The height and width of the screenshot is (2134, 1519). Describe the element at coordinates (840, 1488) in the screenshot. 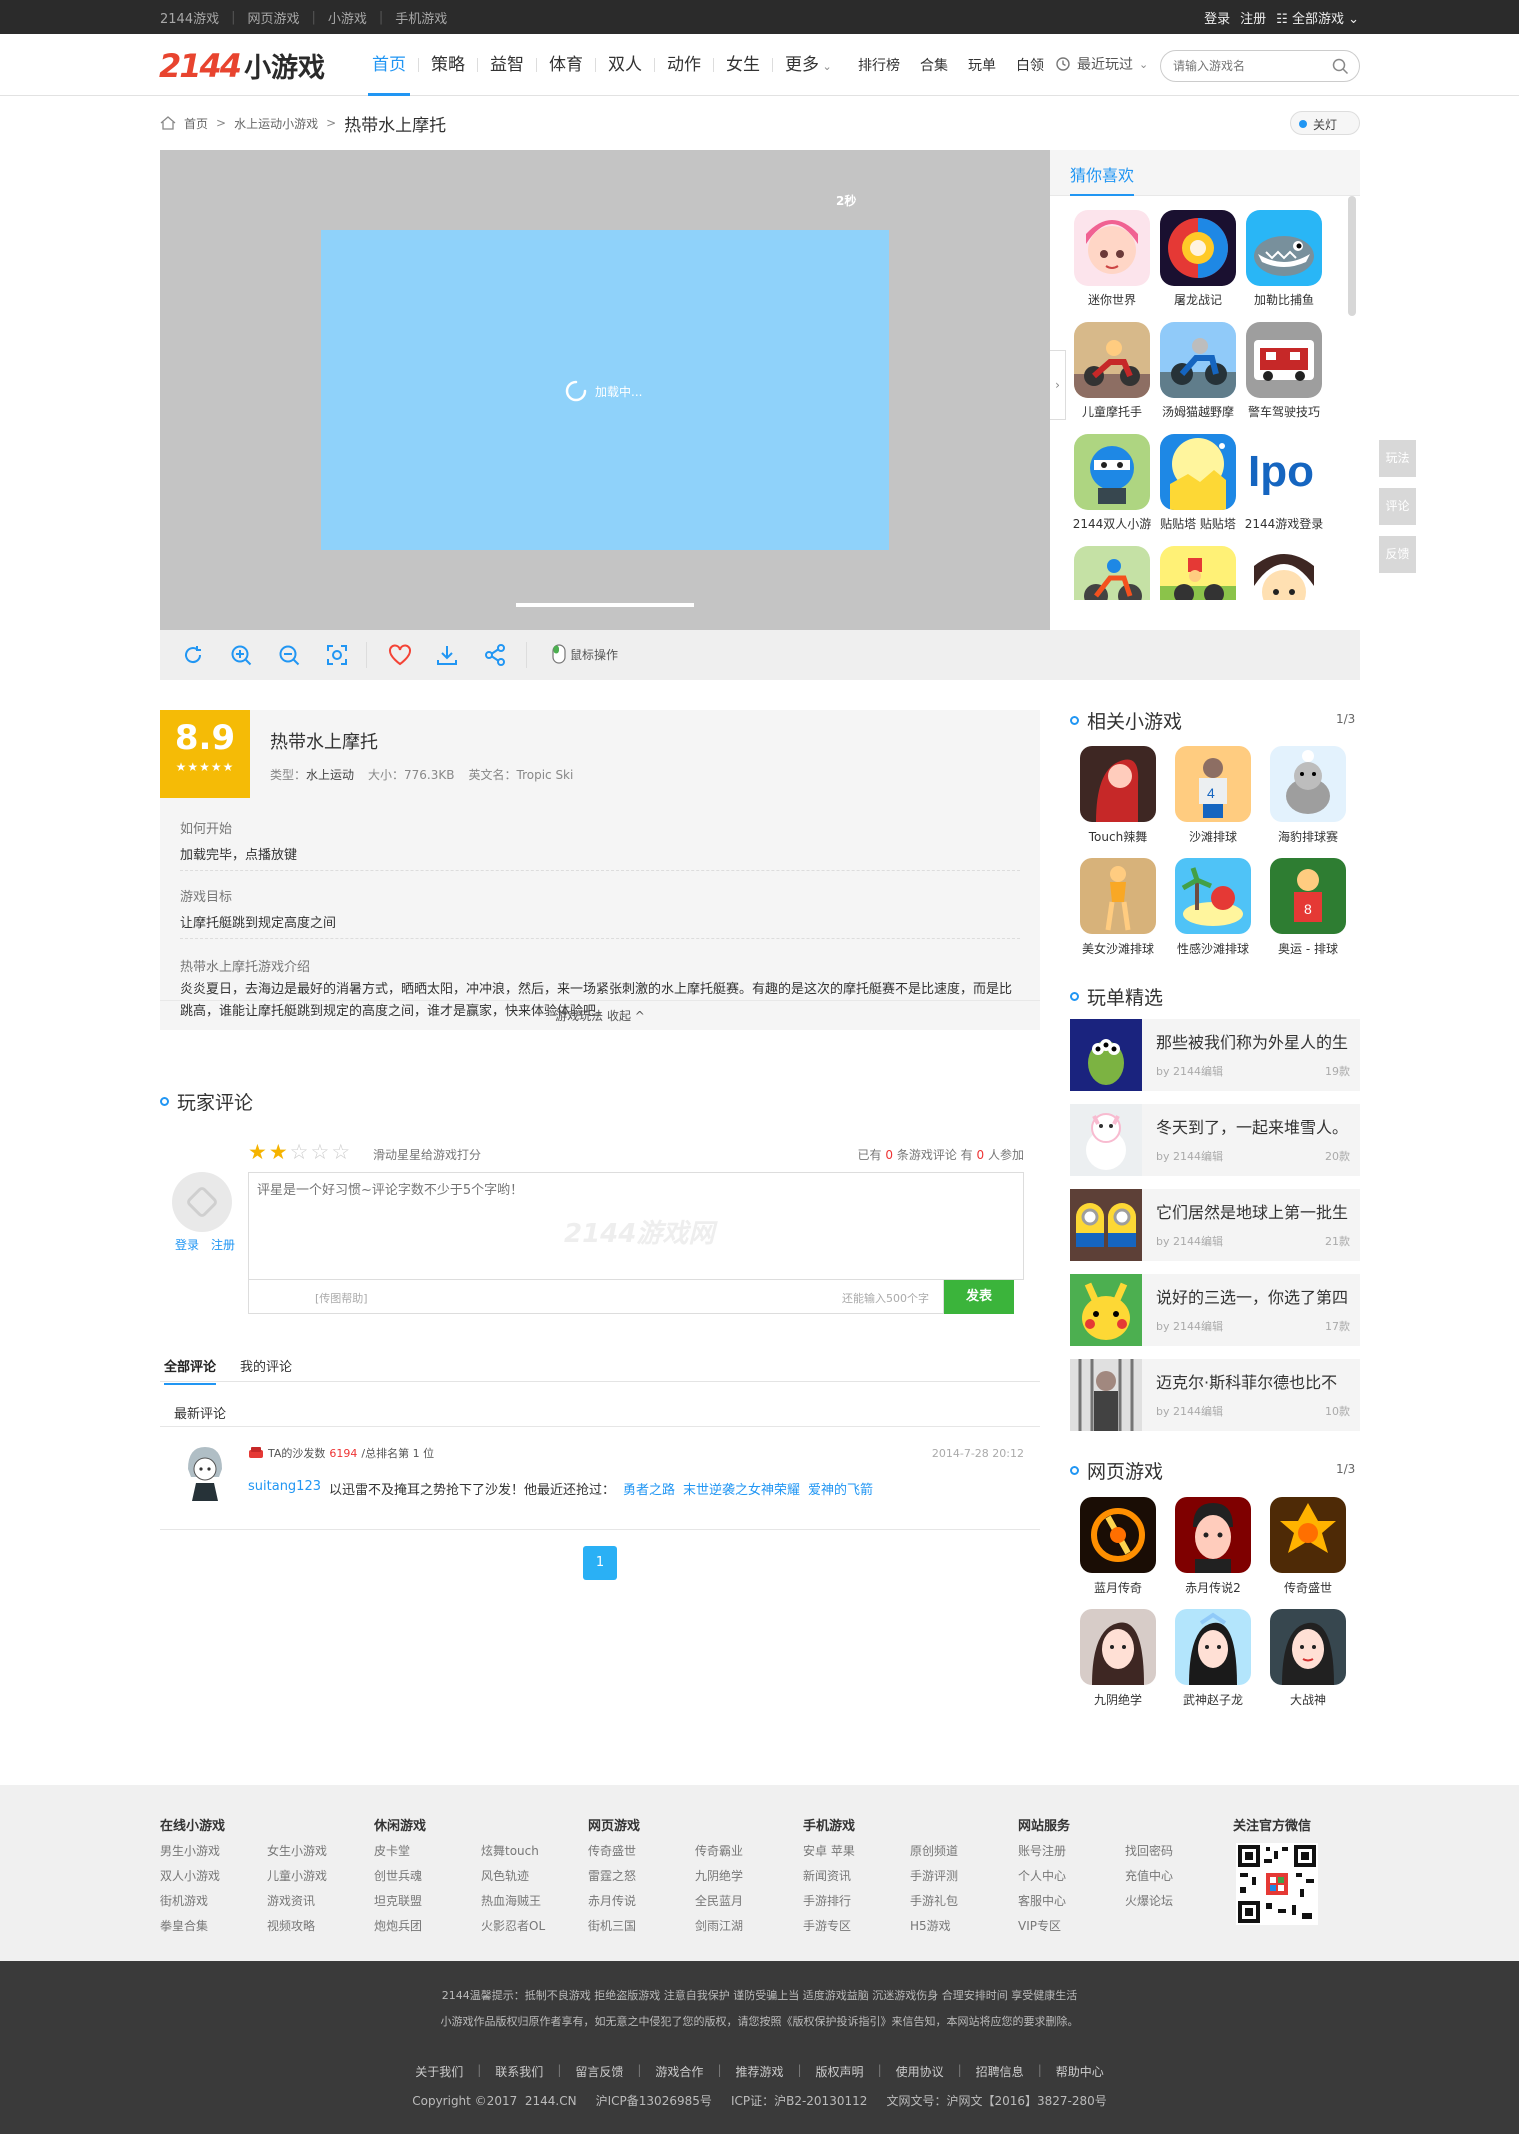

I see `game-link: 爱神的飞箭` at that location.